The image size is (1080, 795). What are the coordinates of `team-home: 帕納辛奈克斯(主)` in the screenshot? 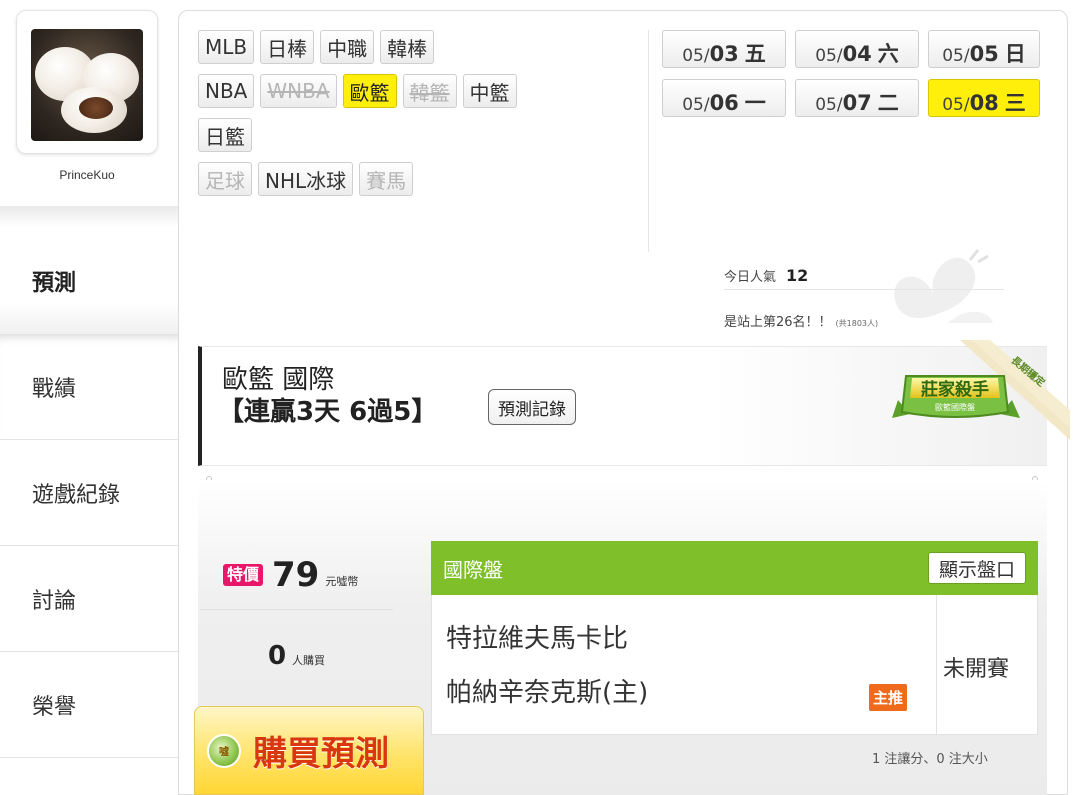 It's located at (547, 693).